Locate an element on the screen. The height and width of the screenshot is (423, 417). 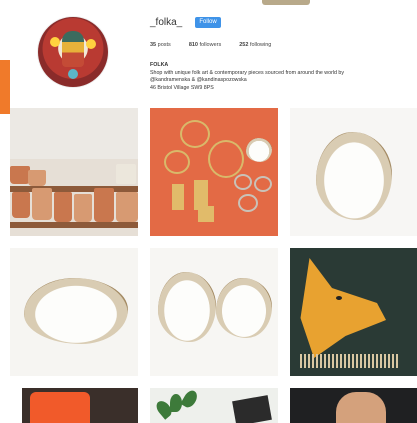
side-tab is located at coordinates (5, 87).